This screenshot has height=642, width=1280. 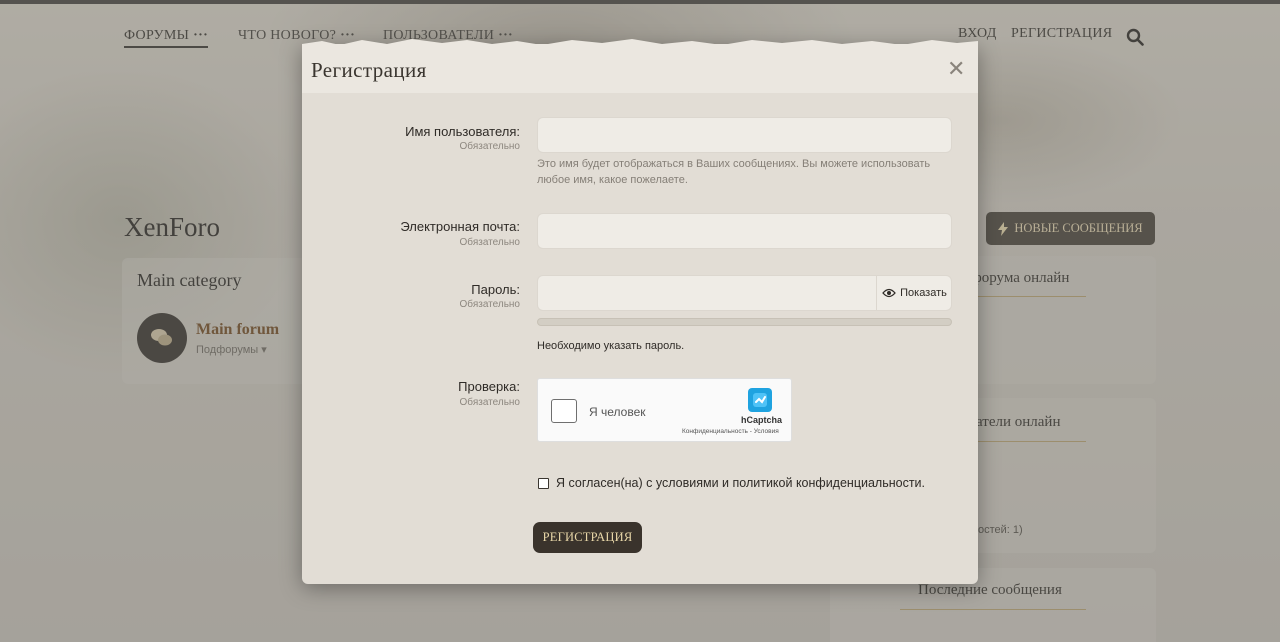 What do you see at coordinates (495, 289) in the screenshot?
I see `password-label: Пароль:` at bounding box center [495, 289].